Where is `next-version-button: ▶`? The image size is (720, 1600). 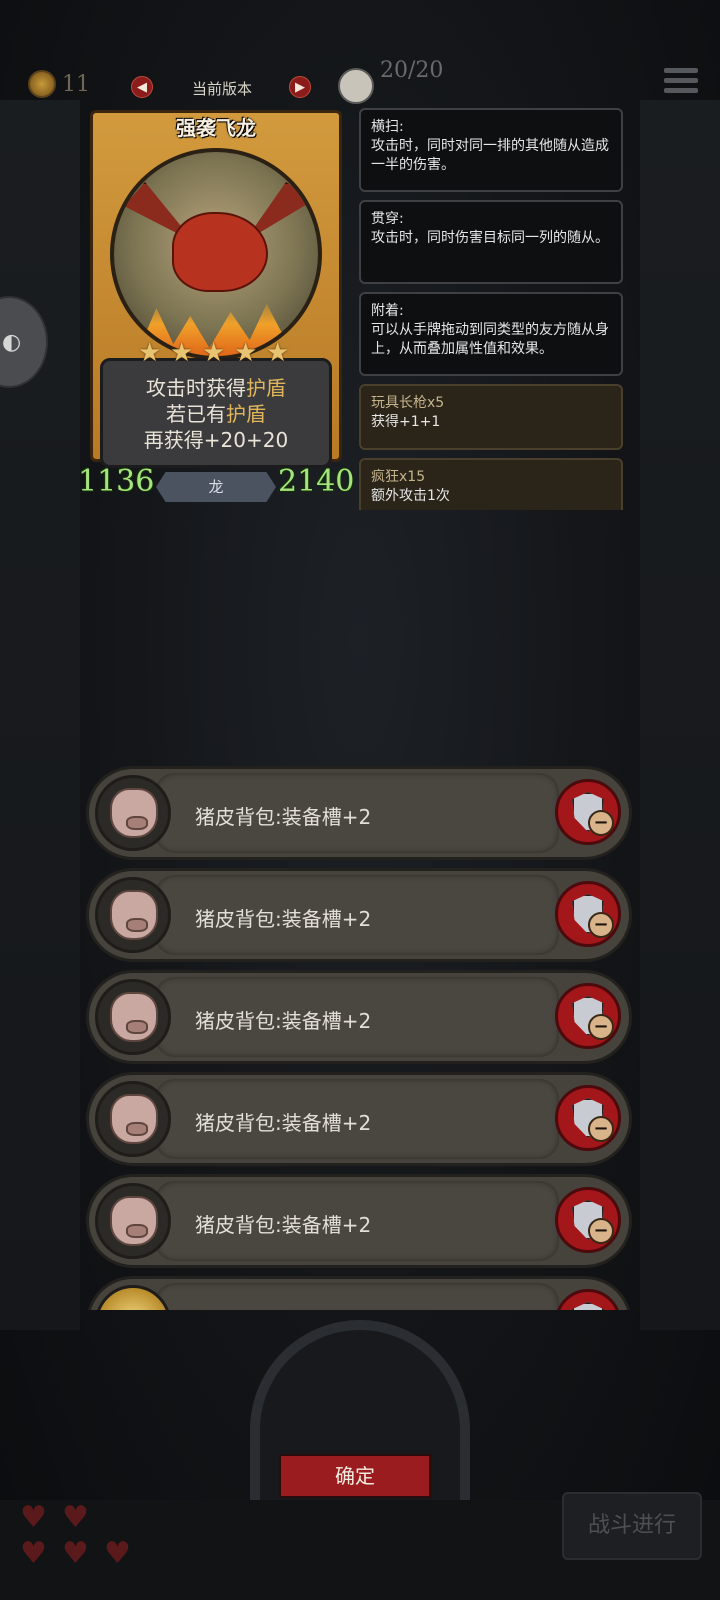 next-version-button: ▶ is located at coordinates (300, 87).